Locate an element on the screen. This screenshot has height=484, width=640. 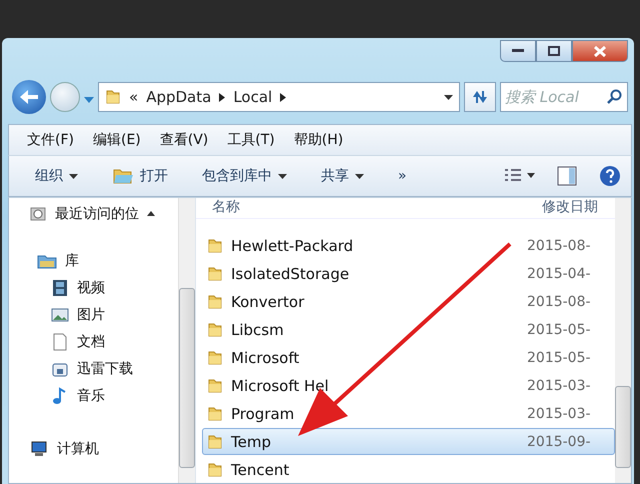
toolbar-button: 共享 is located at coordinates (342, 176).